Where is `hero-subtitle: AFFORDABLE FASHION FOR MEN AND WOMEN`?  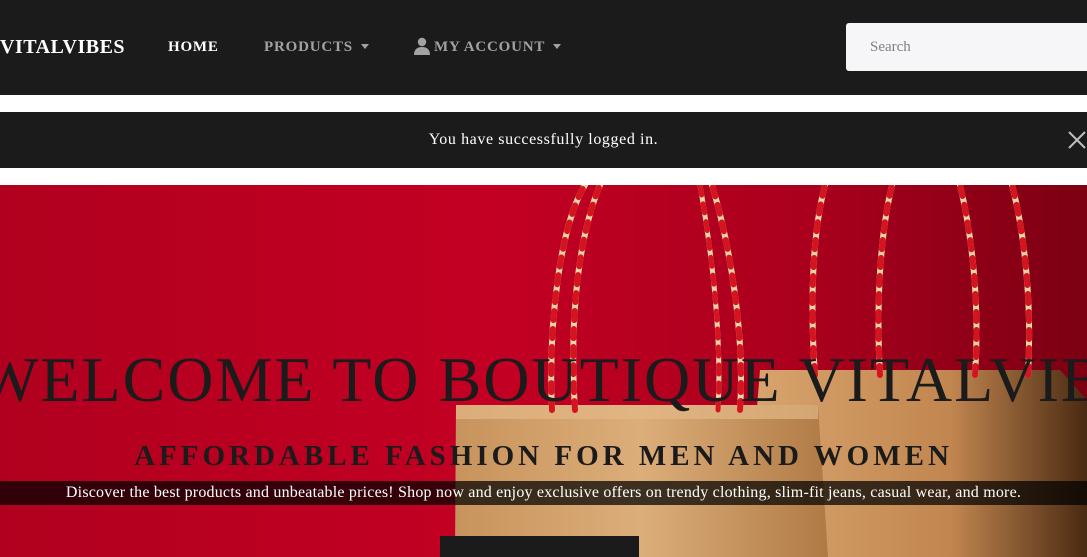 hero-subtitle: AFFORDABLE FASHION FOR MEN AND WOMEN is located at coordinates (543, 456).